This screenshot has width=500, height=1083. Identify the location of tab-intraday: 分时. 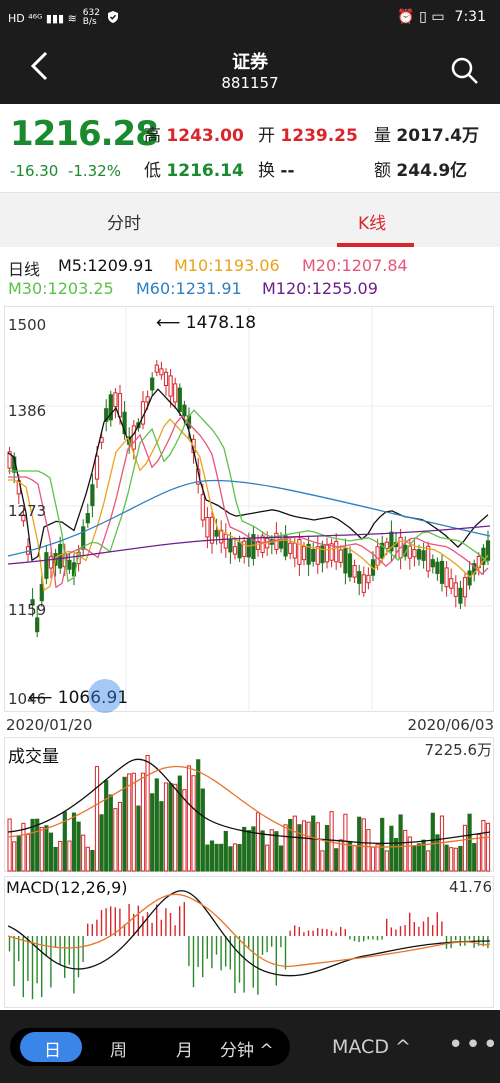
(124, 221).